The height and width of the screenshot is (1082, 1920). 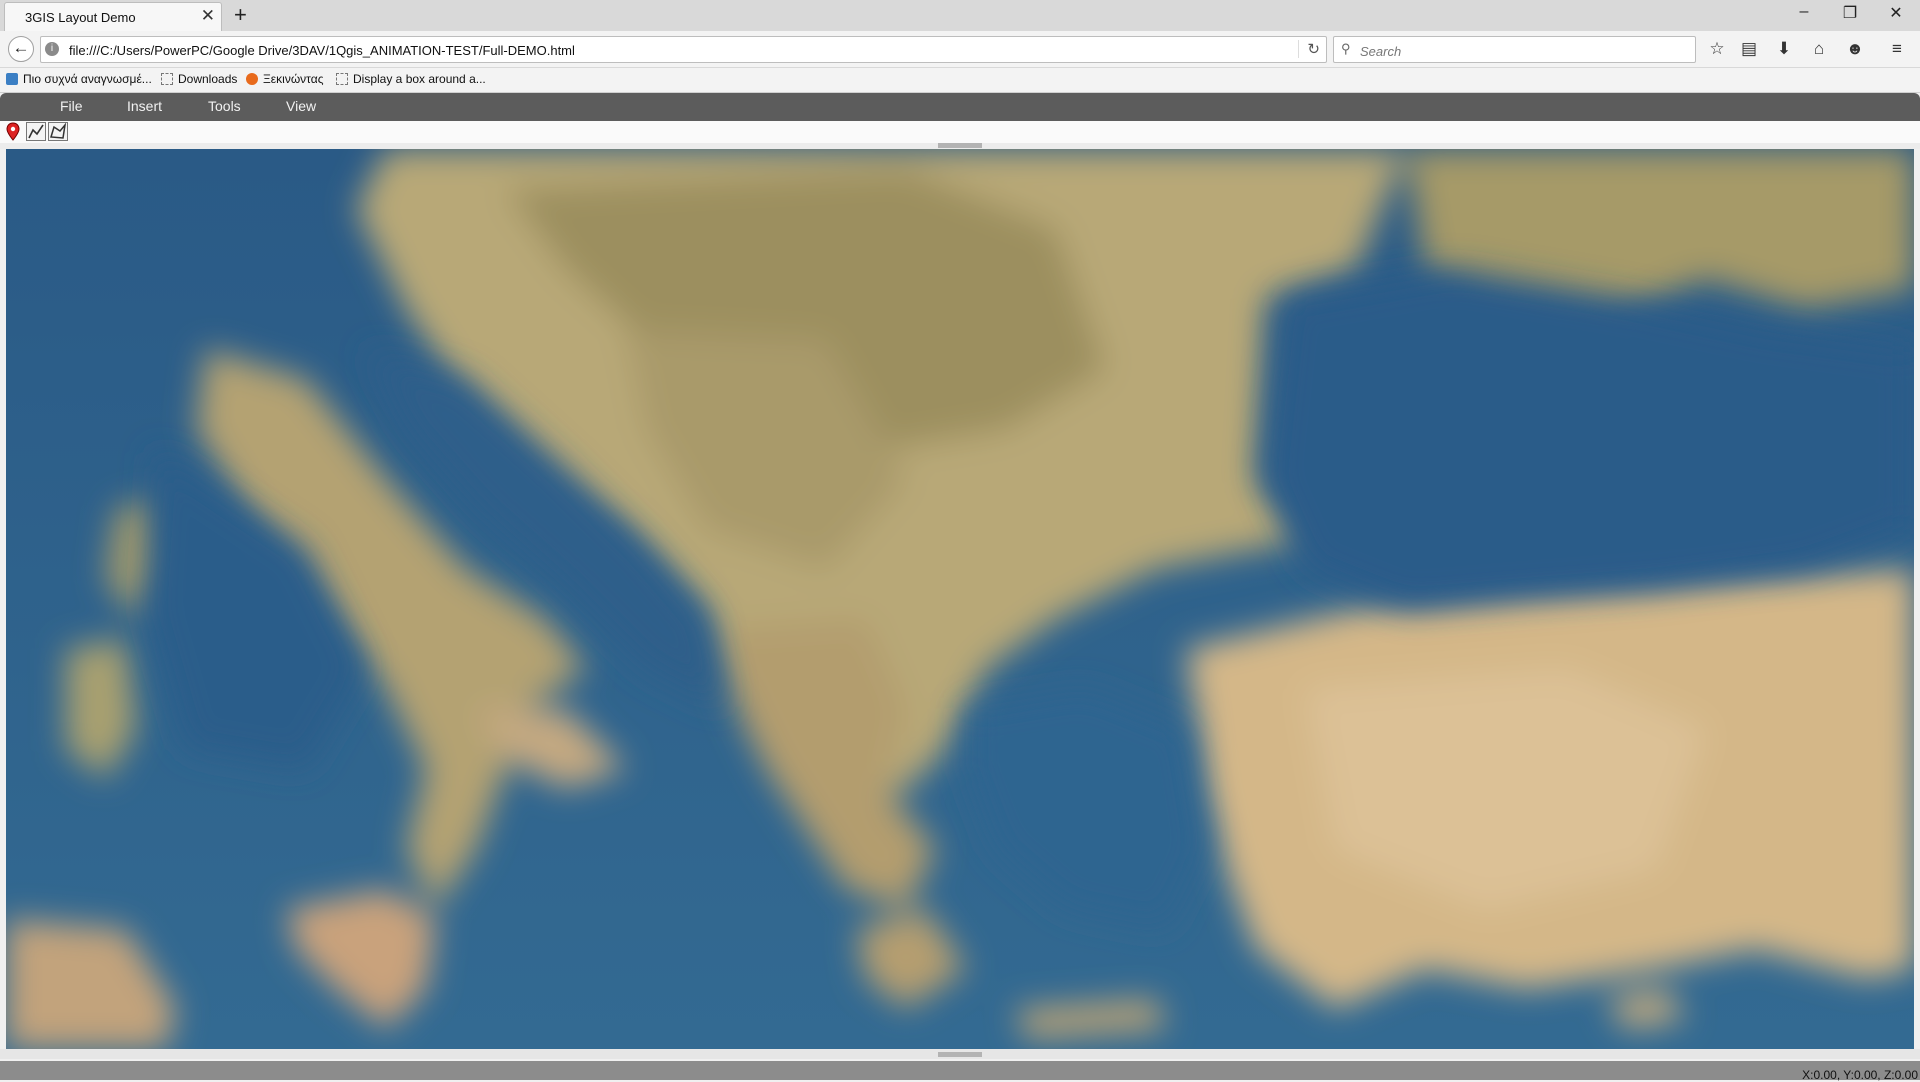 I want to click on firefox-icon, so click(x=252, y=79).